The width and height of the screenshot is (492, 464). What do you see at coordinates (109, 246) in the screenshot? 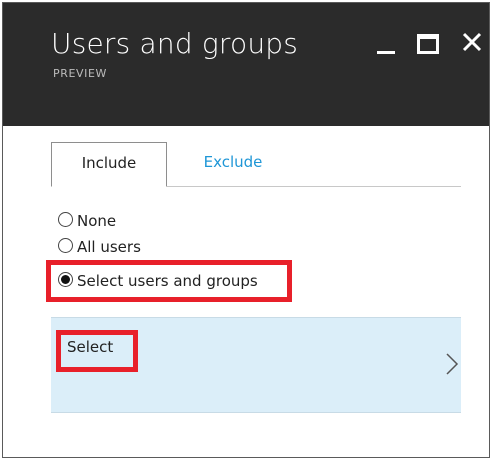
I see `radio-all-users-label: All users` at bounding box center [109, 246].